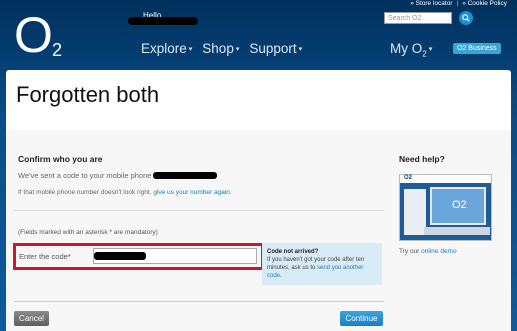 This screenshot has width=517, height=331. What do you see at coordinates (361, 318) in the screenshot?
I see `continue-button: Continue` at bounding box center [361, 318].